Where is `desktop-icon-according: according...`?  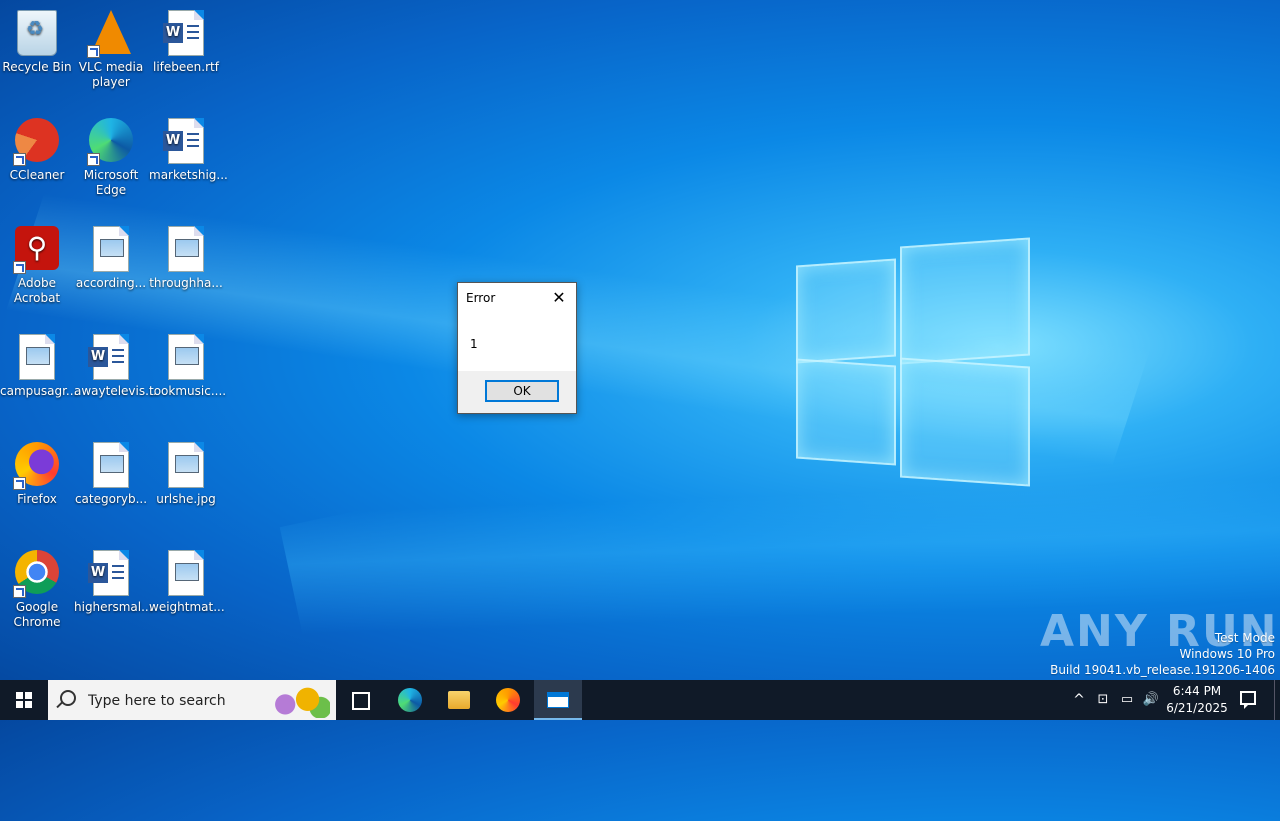 desktop-icon-according: according... is located at coordinates (111, 255).